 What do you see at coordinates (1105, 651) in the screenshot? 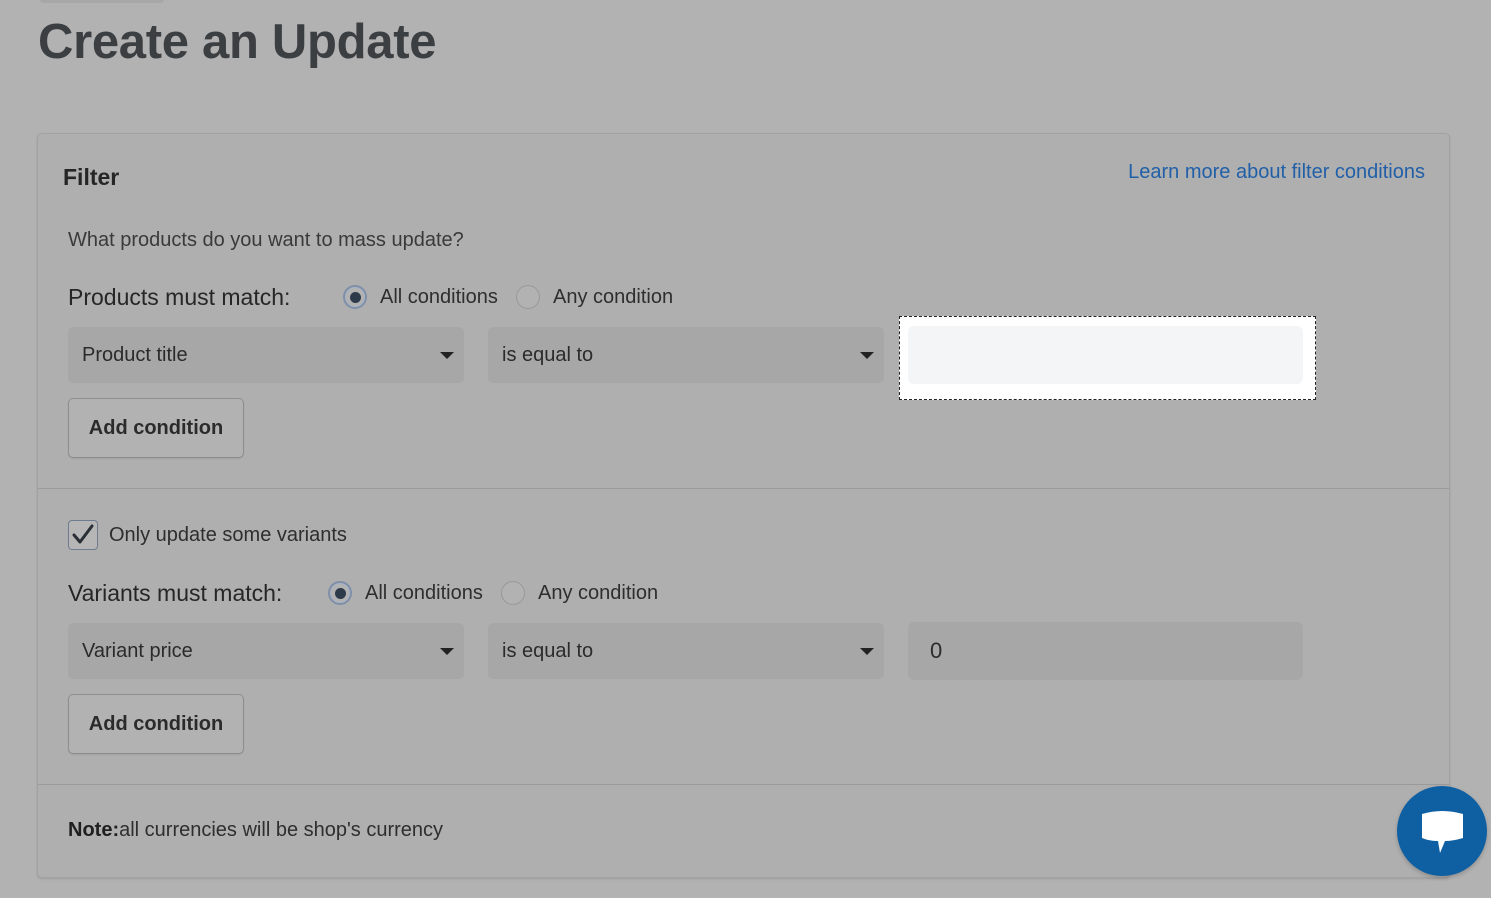
I see `variants-value-input` at bounding box center [1105, 651].